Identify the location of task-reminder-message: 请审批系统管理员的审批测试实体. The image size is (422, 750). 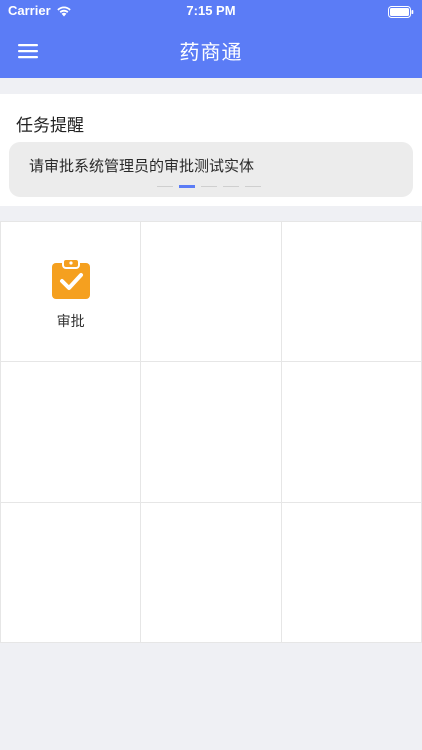
(142, 166).